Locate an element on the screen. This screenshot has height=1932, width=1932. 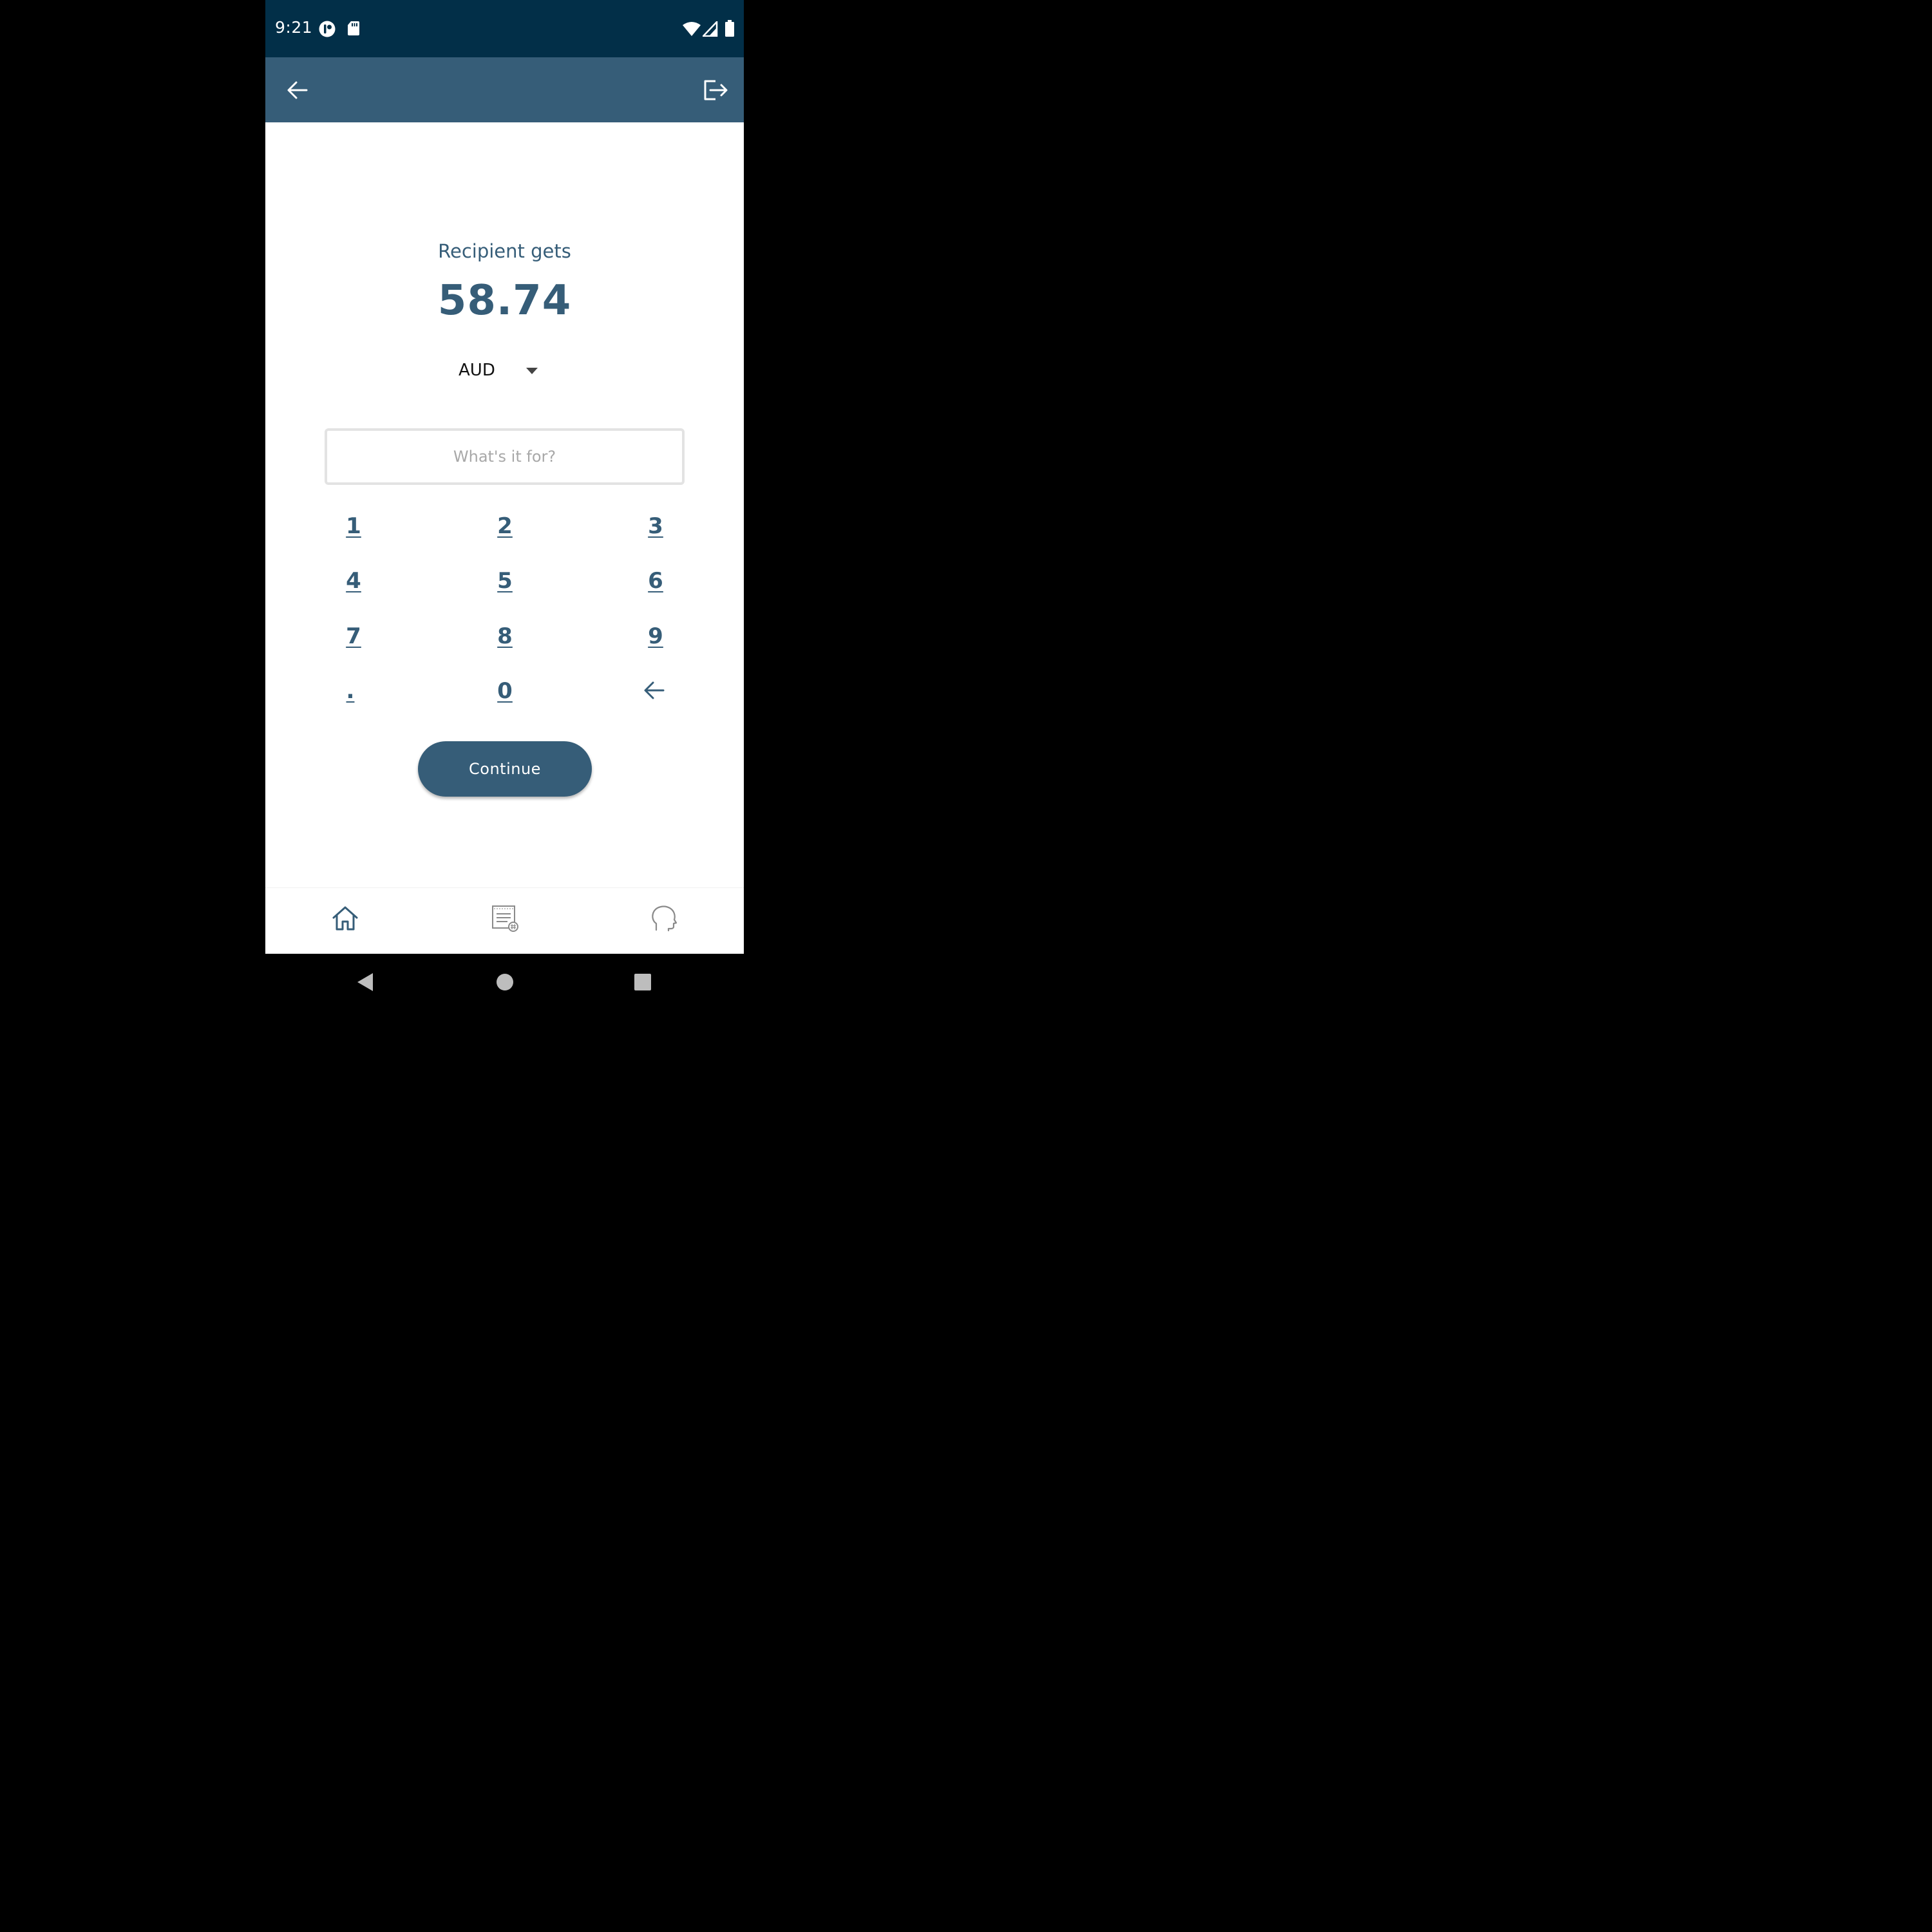
system-back-button is located at coordinates (365, 983).